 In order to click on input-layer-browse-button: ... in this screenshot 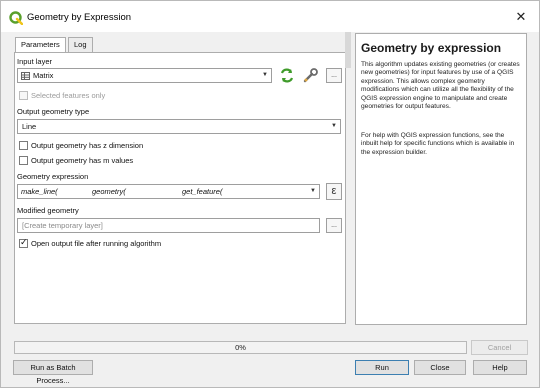, I will do `click(334, 75)`.